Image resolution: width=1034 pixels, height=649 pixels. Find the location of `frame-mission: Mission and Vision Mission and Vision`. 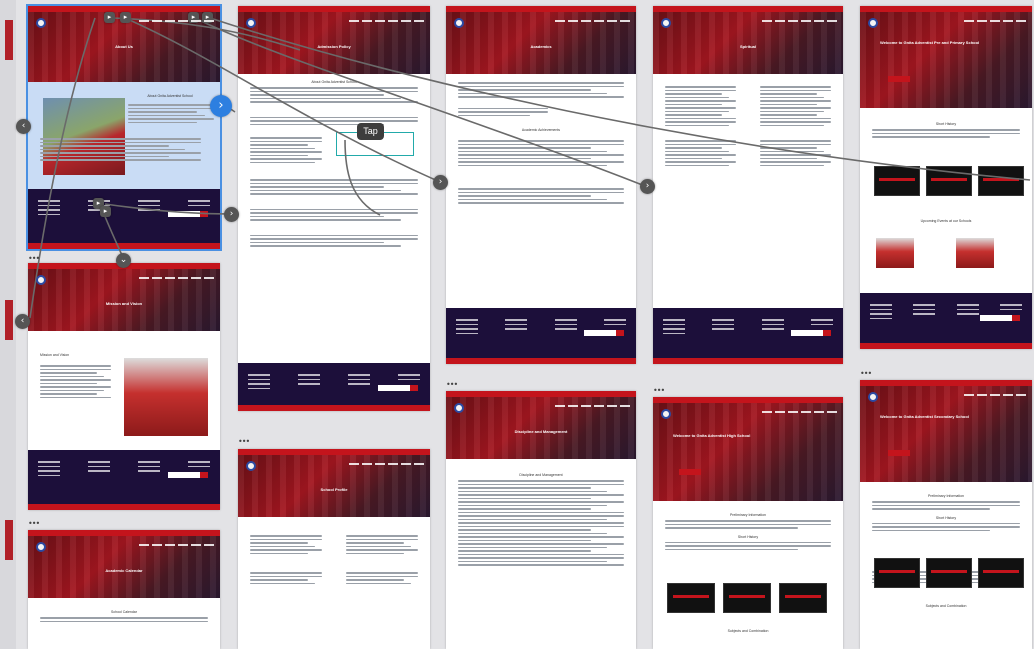

frame-mission: Mission and Vision Mission and Vision is located at coordinates (124, 386).